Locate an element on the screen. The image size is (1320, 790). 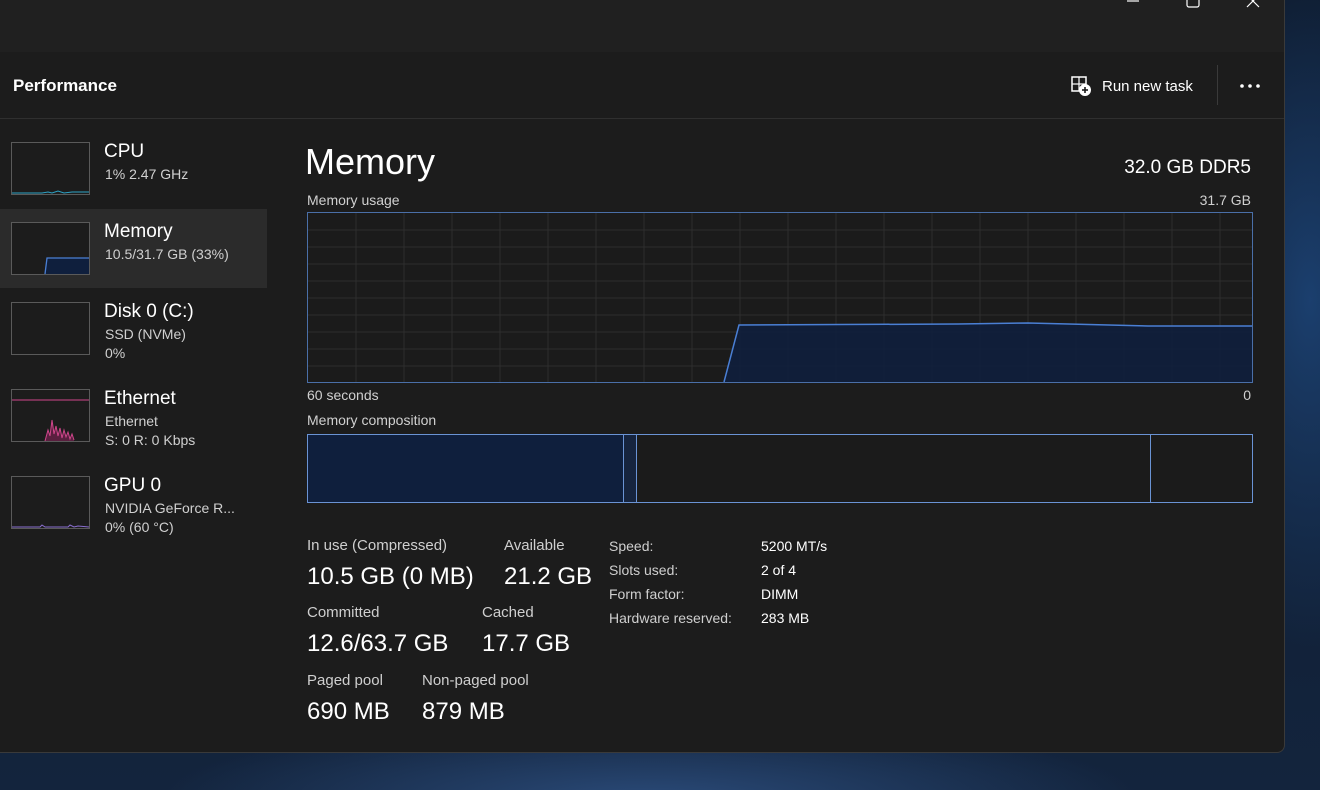
page-title: Performance is located at coordinates (65, 85).